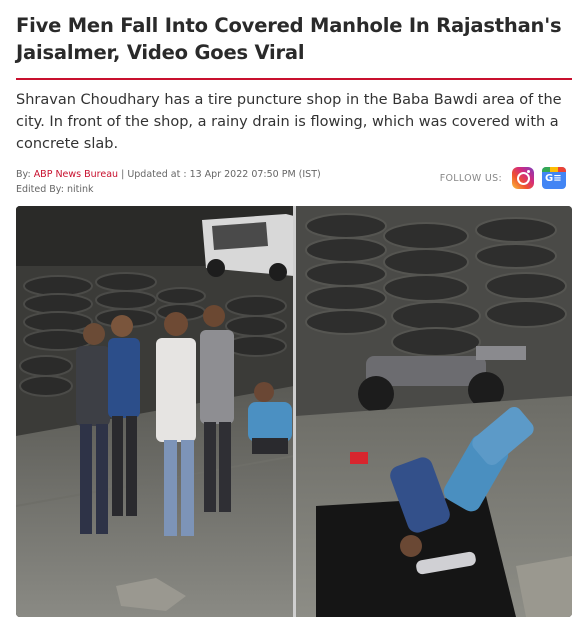  I want to click on follow-label: FOLLOW US:, so click(470, 178).